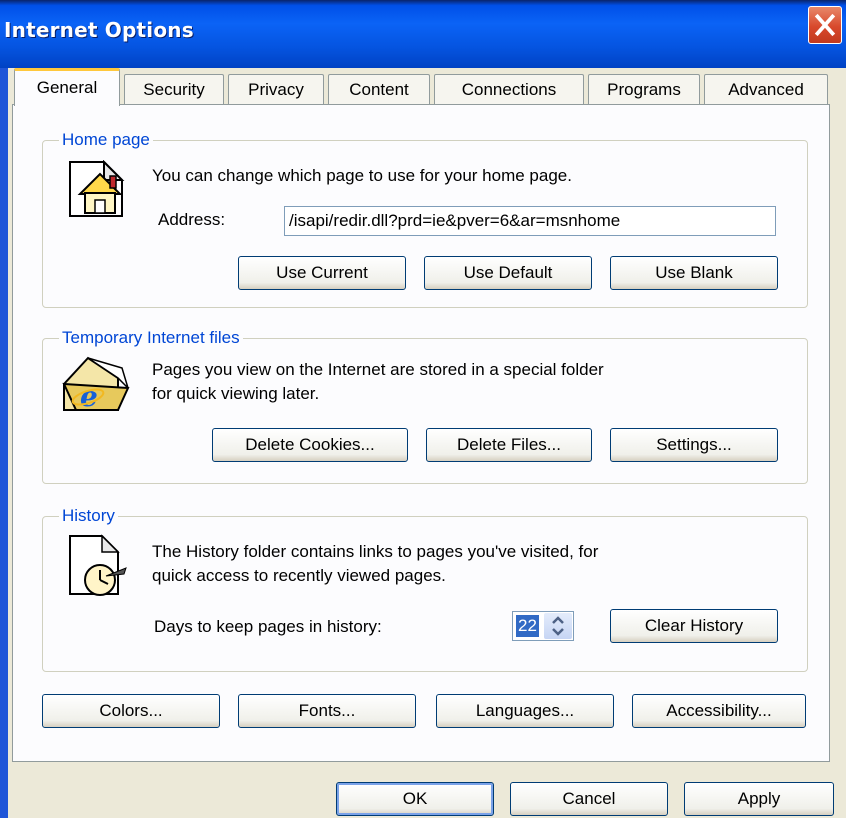  I want to click on tab-security: Security, so click(174, 89).